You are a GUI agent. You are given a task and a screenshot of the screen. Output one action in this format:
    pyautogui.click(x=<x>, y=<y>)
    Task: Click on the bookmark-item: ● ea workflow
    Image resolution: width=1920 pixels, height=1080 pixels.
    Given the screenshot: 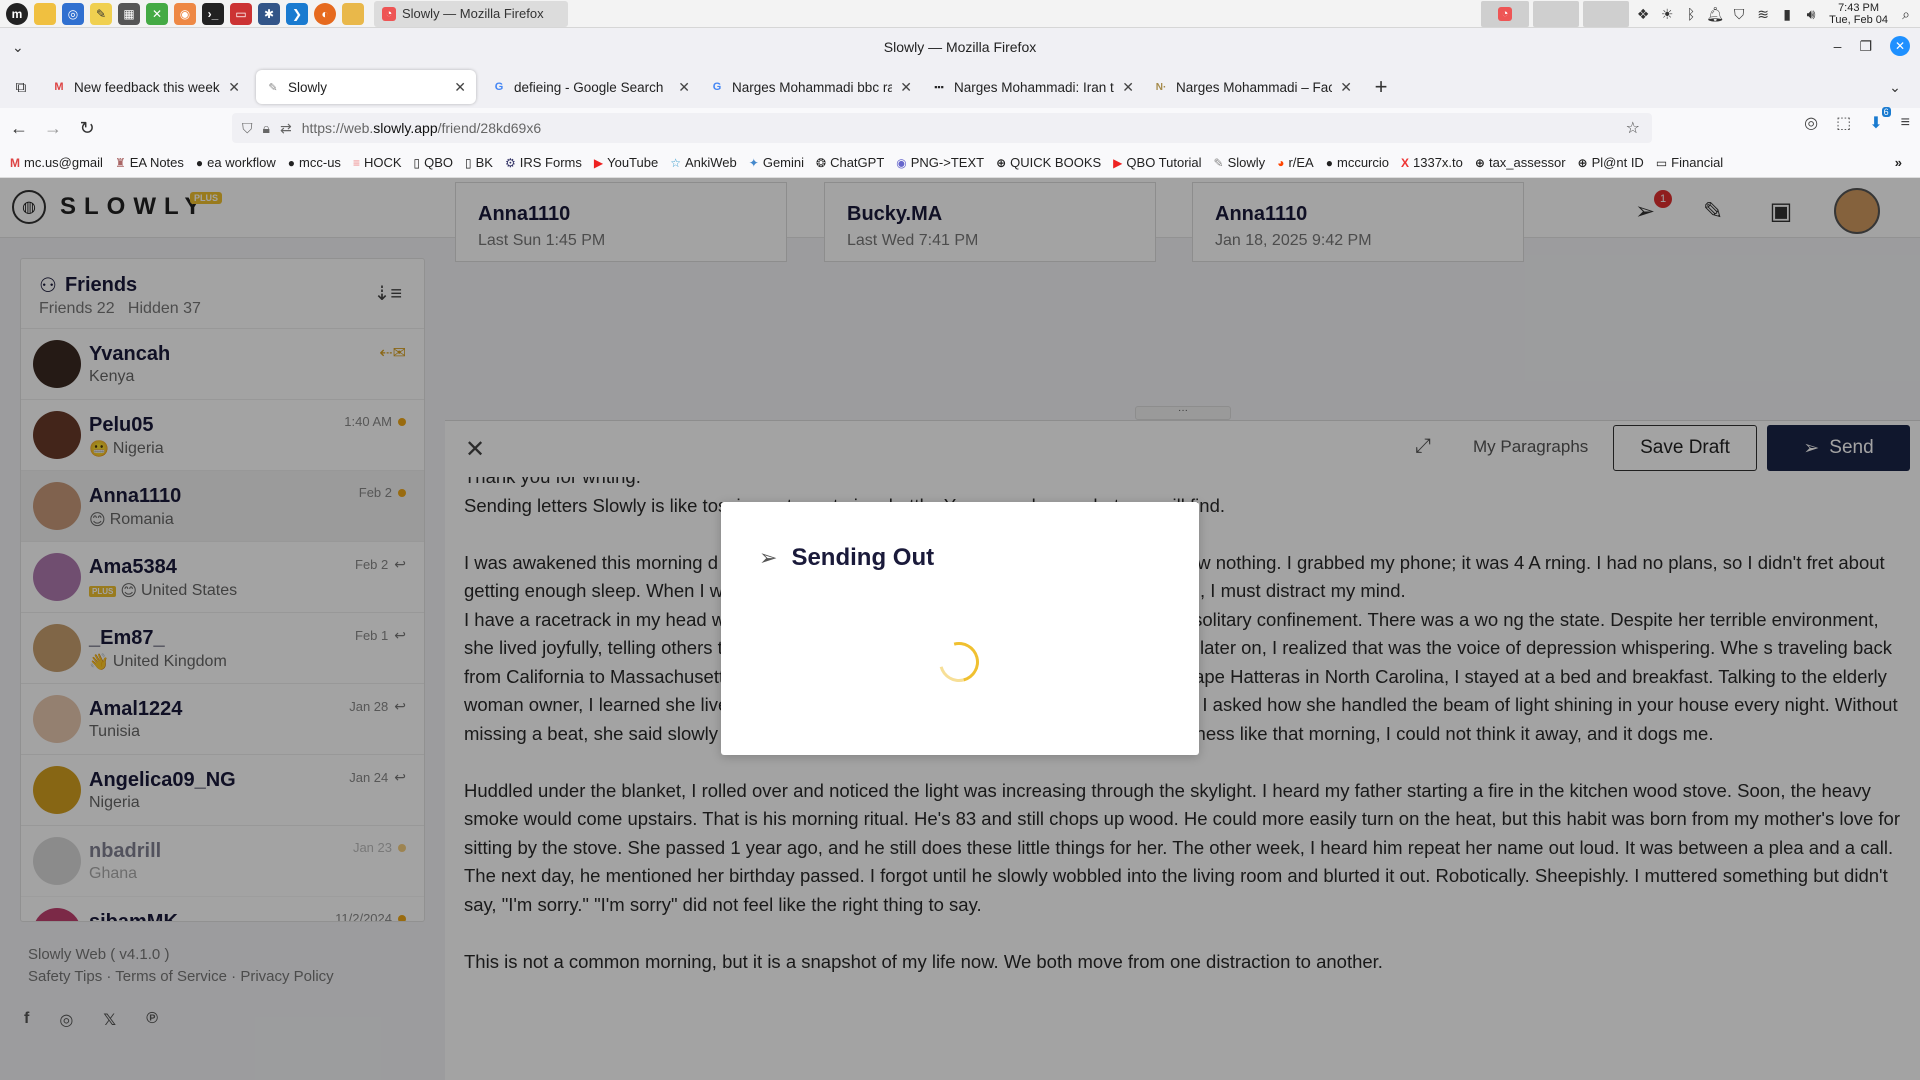 What is the action you would take?
    pyautogui.click(x=236, y=162)
    